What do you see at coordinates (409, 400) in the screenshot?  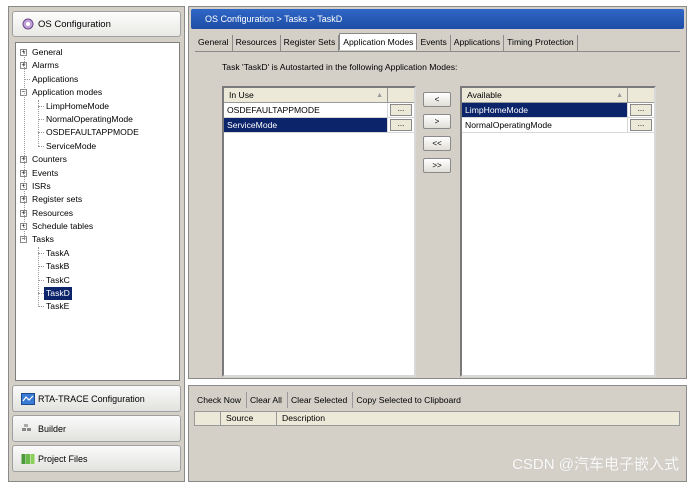 I see `copy-selected-to-clipboard-button: Copy Selected to Clipboard` at bounding box center [409, 400].